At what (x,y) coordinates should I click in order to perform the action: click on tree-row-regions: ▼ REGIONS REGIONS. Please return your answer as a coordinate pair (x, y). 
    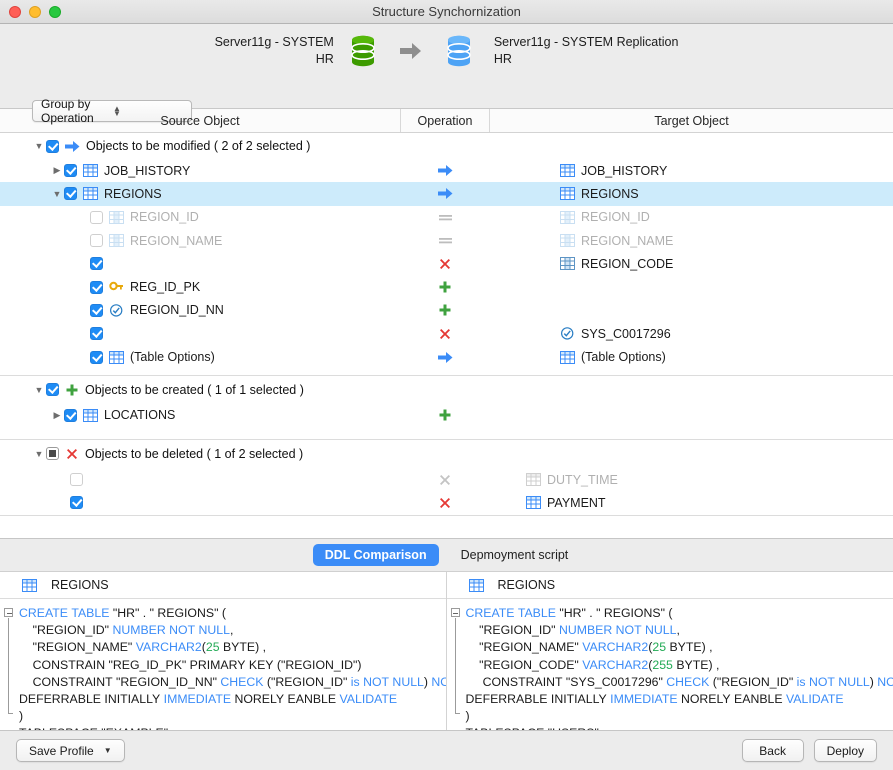
    Looking at the image, I should click on (446, 194).